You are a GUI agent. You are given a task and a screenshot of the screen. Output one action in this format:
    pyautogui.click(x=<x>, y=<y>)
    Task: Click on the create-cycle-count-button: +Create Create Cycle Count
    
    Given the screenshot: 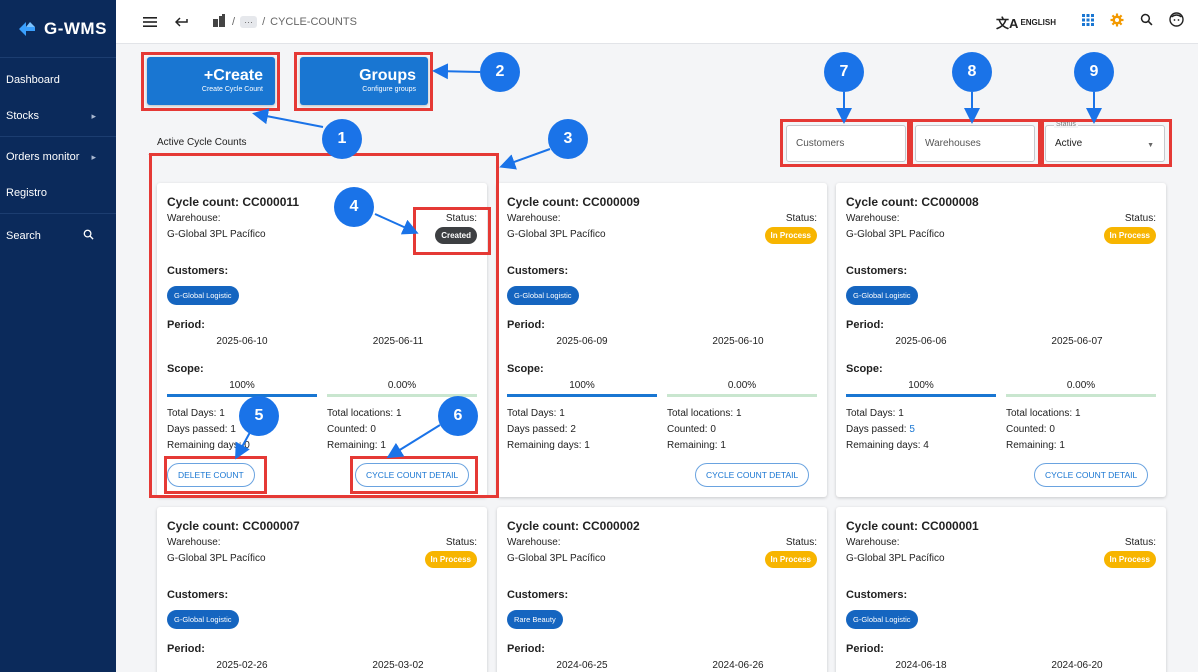 What is the action you would take?
    pyautogui.click(x=211, y=81)
    